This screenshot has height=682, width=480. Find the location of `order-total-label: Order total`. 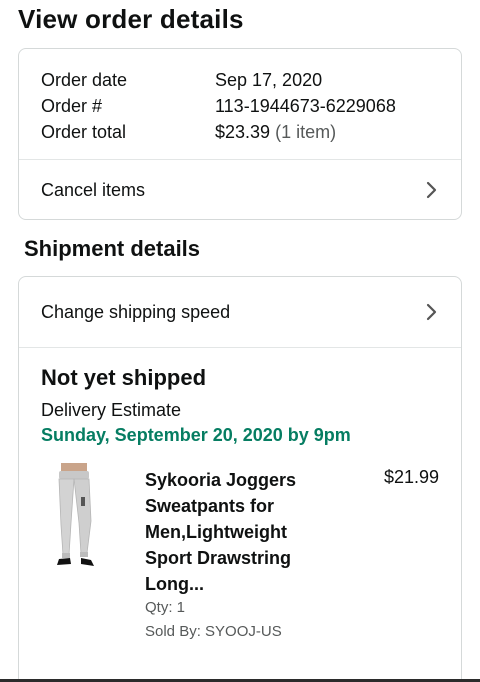

order-total-label: Order total is located at coordinates (84, 131).